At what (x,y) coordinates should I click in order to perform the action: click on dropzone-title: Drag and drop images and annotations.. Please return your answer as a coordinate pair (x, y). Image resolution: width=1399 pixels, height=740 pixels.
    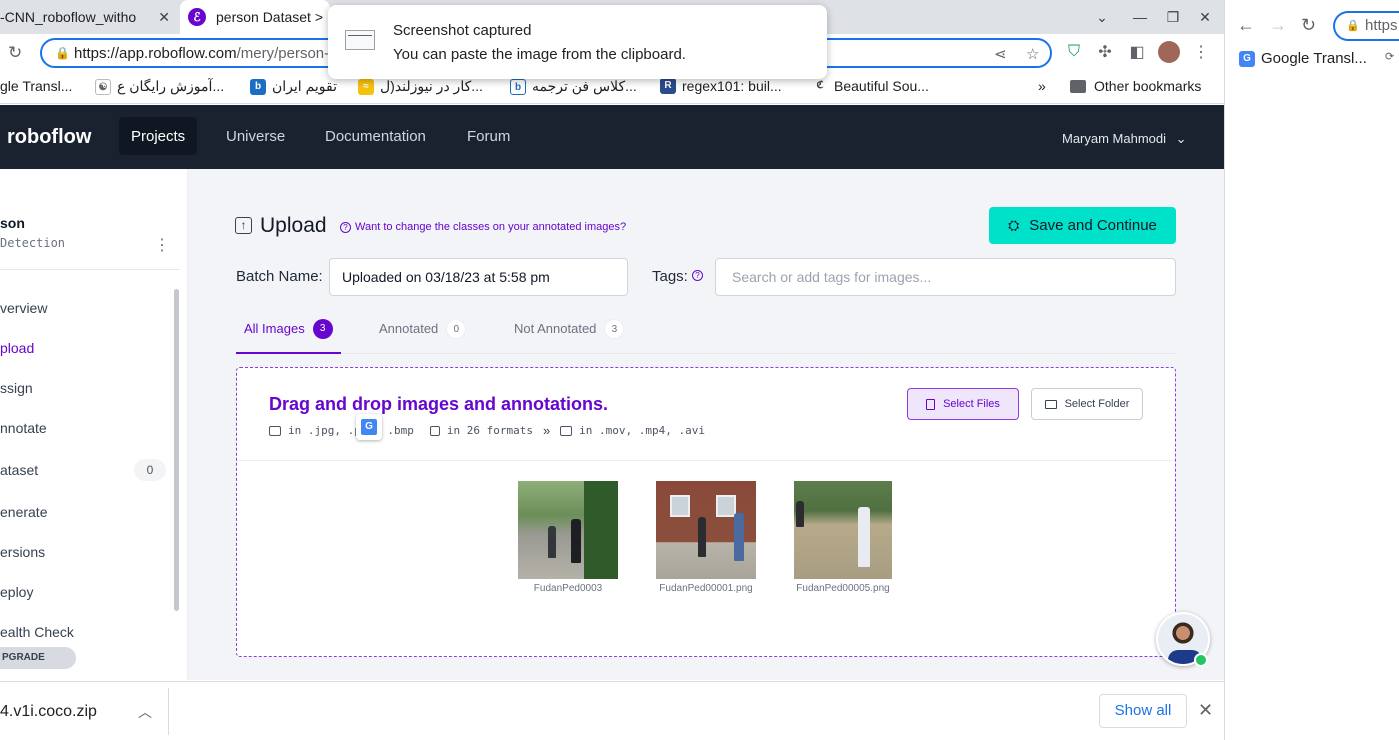
    Looking at the image, I should click on (439, 404).